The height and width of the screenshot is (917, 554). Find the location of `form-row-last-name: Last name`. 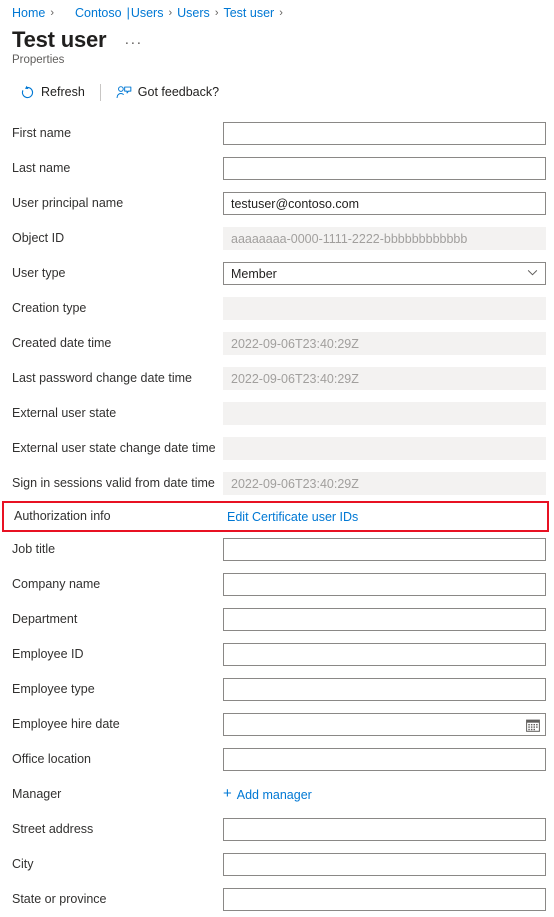

form-row-last-name: Last name is located at coordinates (277, 168).